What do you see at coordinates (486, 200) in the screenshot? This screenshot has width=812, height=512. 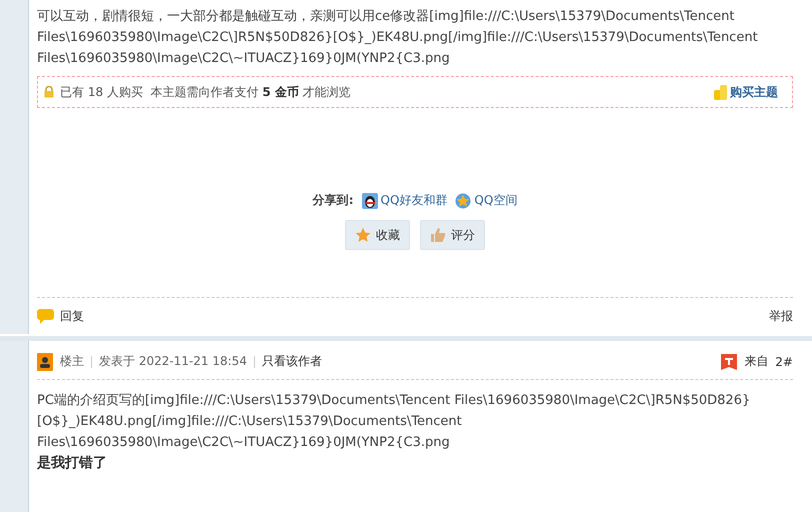 I see `share-link: QQ空间` at bounding box center [486, 200].